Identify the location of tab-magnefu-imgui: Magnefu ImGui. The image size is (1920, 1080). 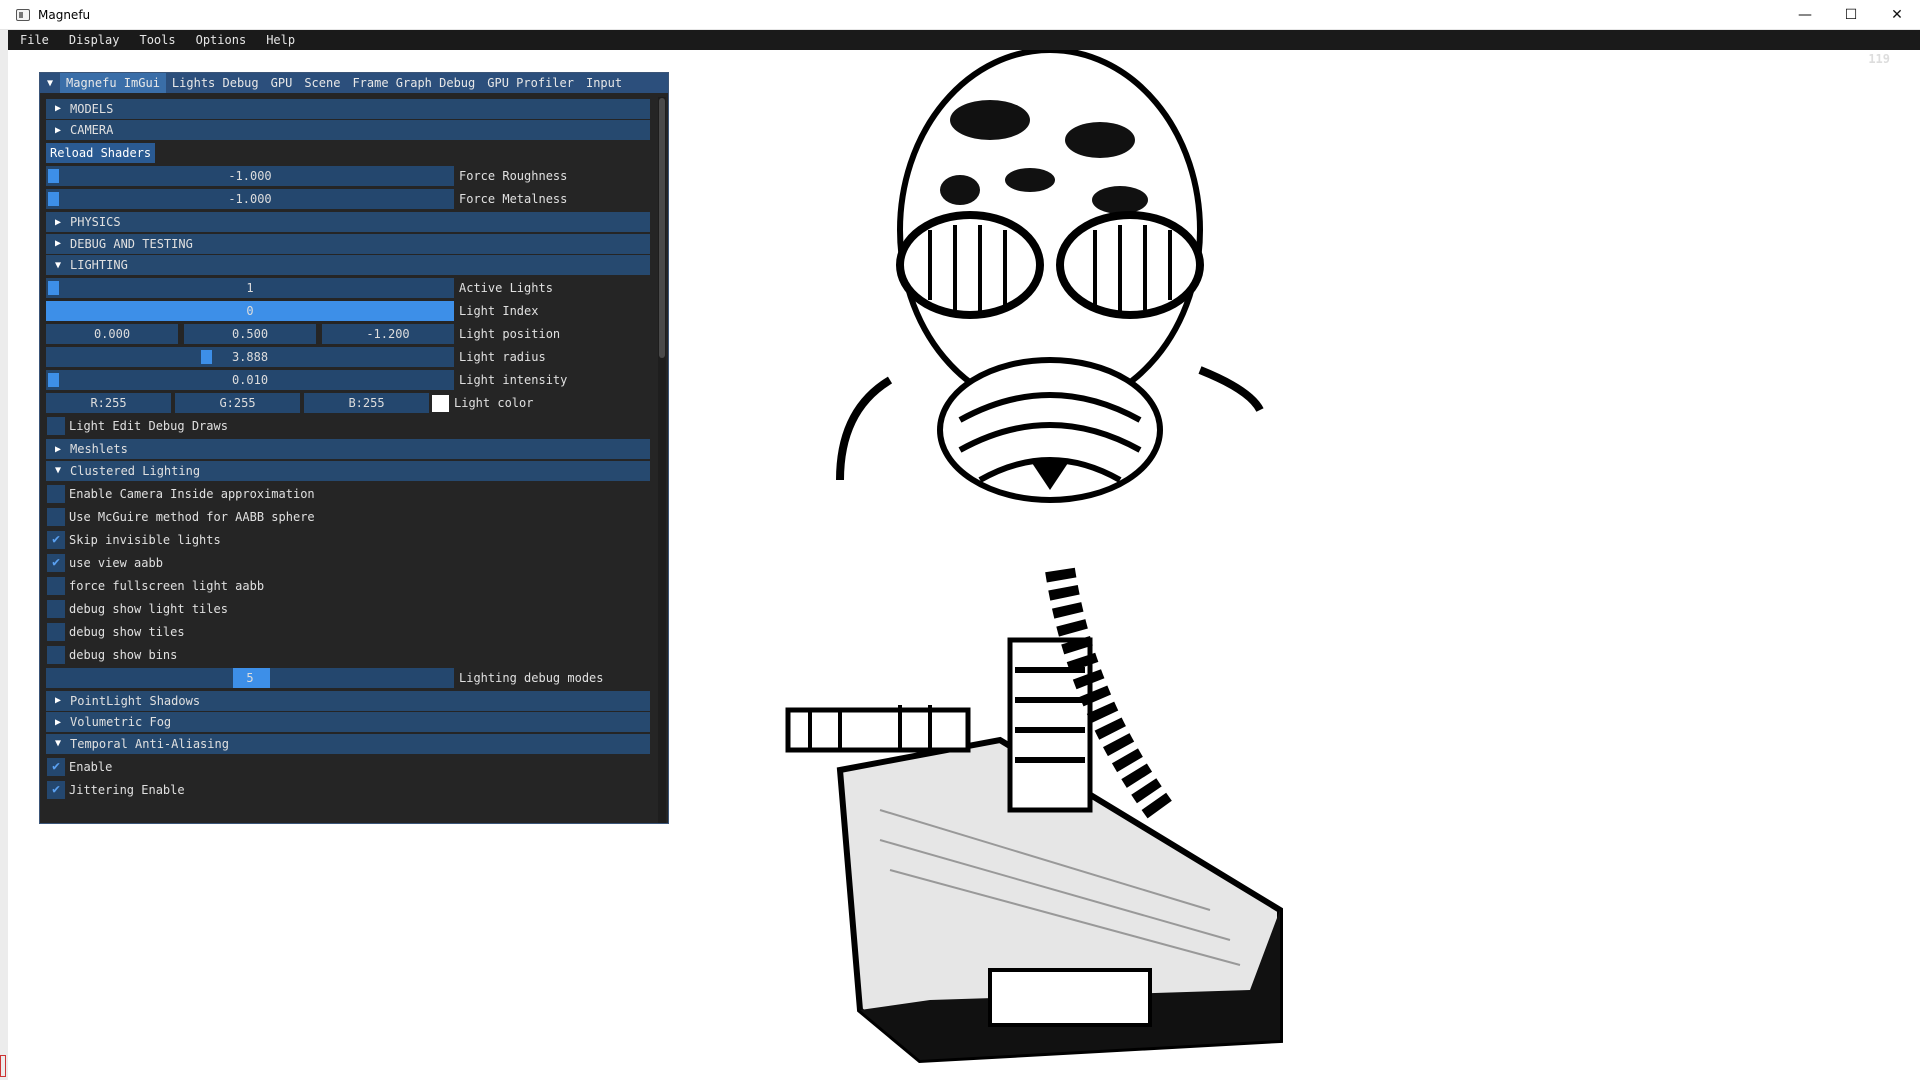
(113, 83).